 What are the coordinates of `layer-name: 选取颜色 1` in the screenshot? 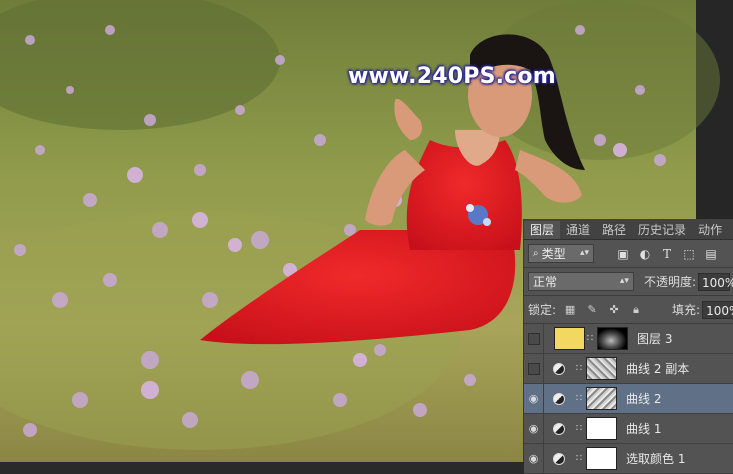 It's located at (656, 459).